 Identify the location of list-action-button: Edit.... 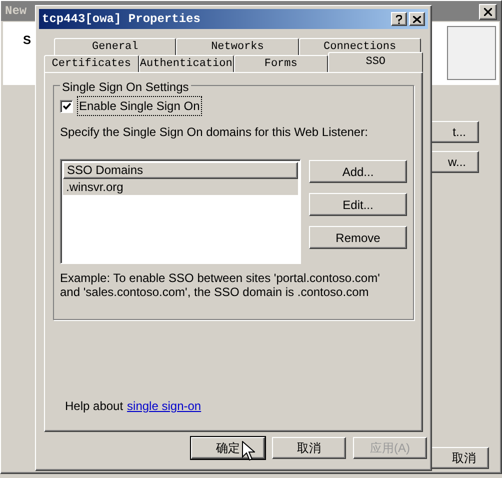
(358, 204).